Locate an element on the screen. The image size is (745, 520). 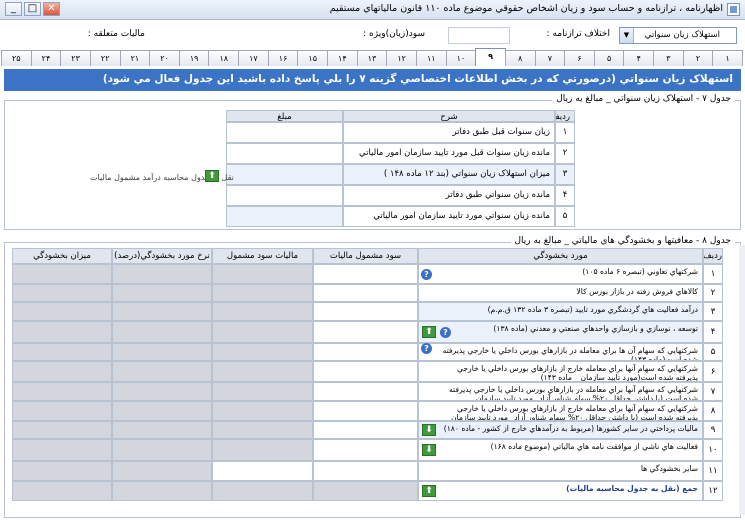
tab-5: ۵ is located at coordinates (609, 58).